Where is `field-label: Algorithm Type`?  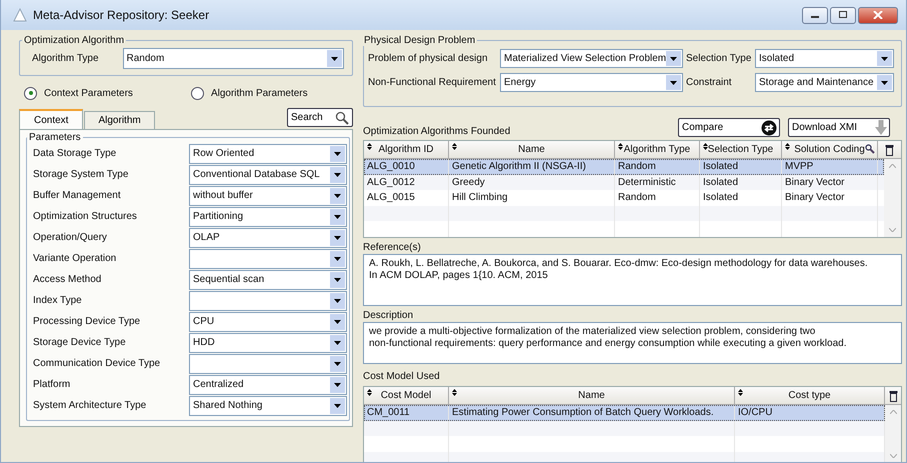 field-label: Algorithm Type is located at coordinates (65, 58).